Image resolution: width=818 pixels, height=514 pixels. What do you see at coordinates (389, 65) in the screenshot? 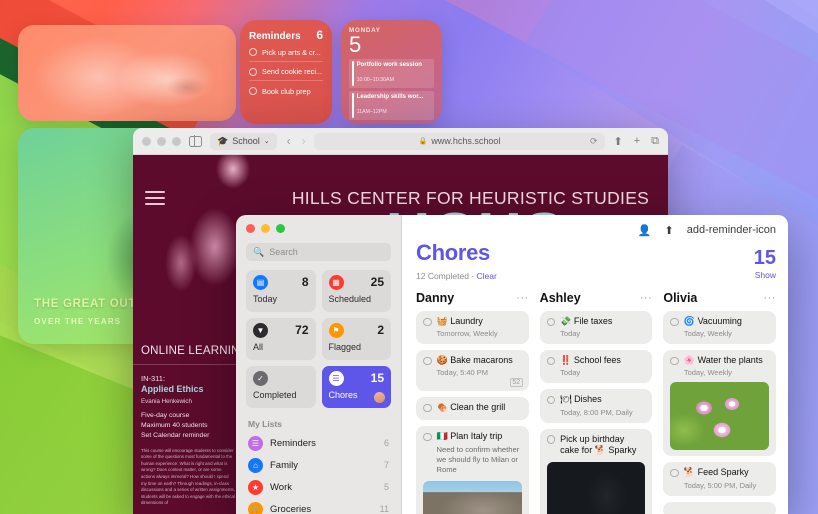
I see `event-name: Portfolio work session` at bounding box center [389, 65].